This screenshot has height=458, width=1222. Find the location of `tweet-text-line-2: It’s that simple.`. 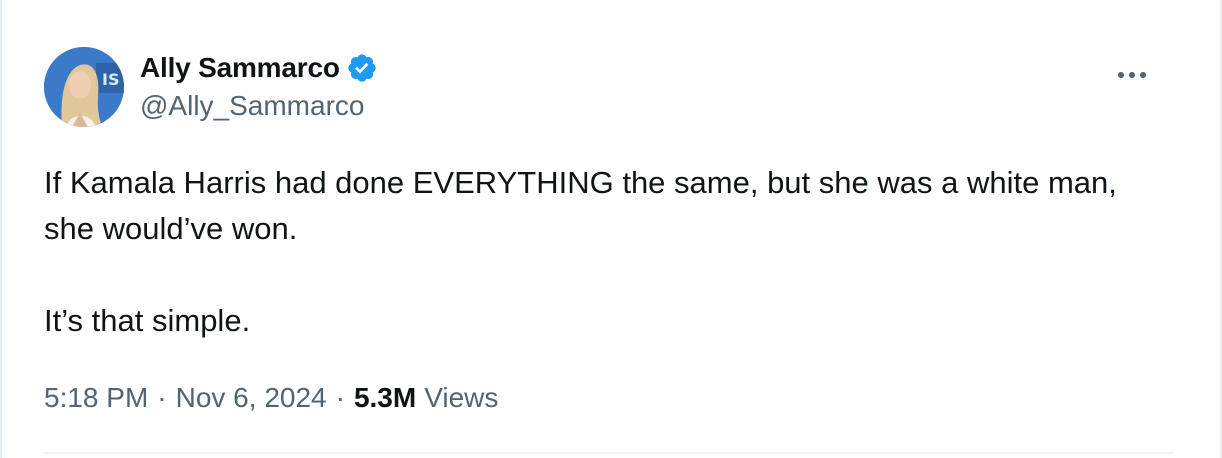

tweet-text-line-2: It’s that simple. is located at coordinates (147, 320).